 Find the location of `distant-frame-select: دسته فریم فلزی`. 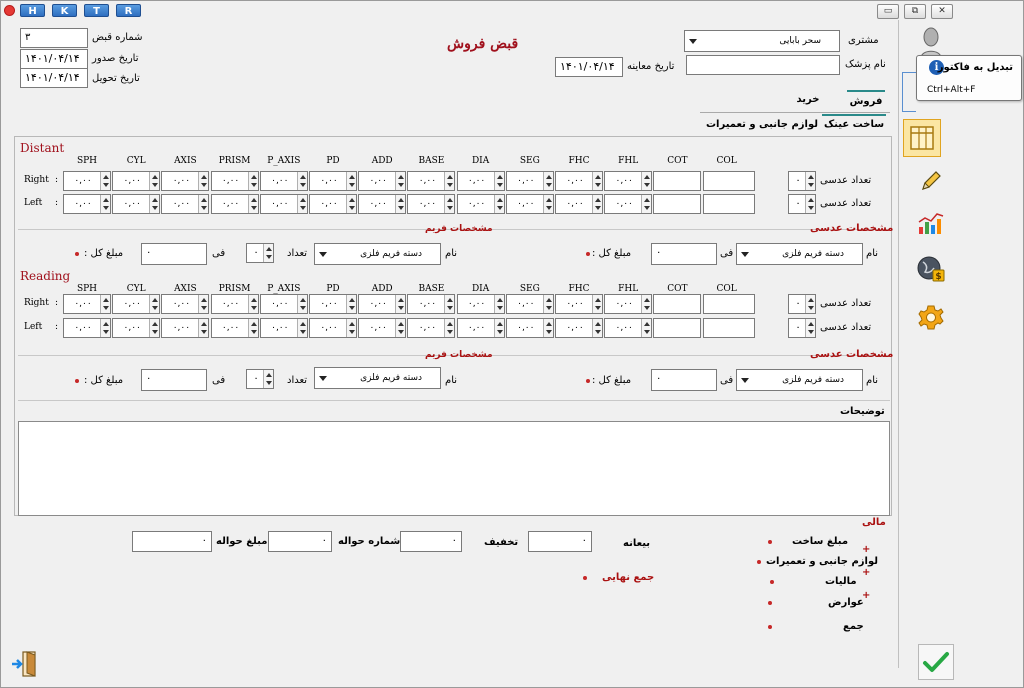

distant-frame-select: دسته فریم فلزی is located at coordinates (377, 254).